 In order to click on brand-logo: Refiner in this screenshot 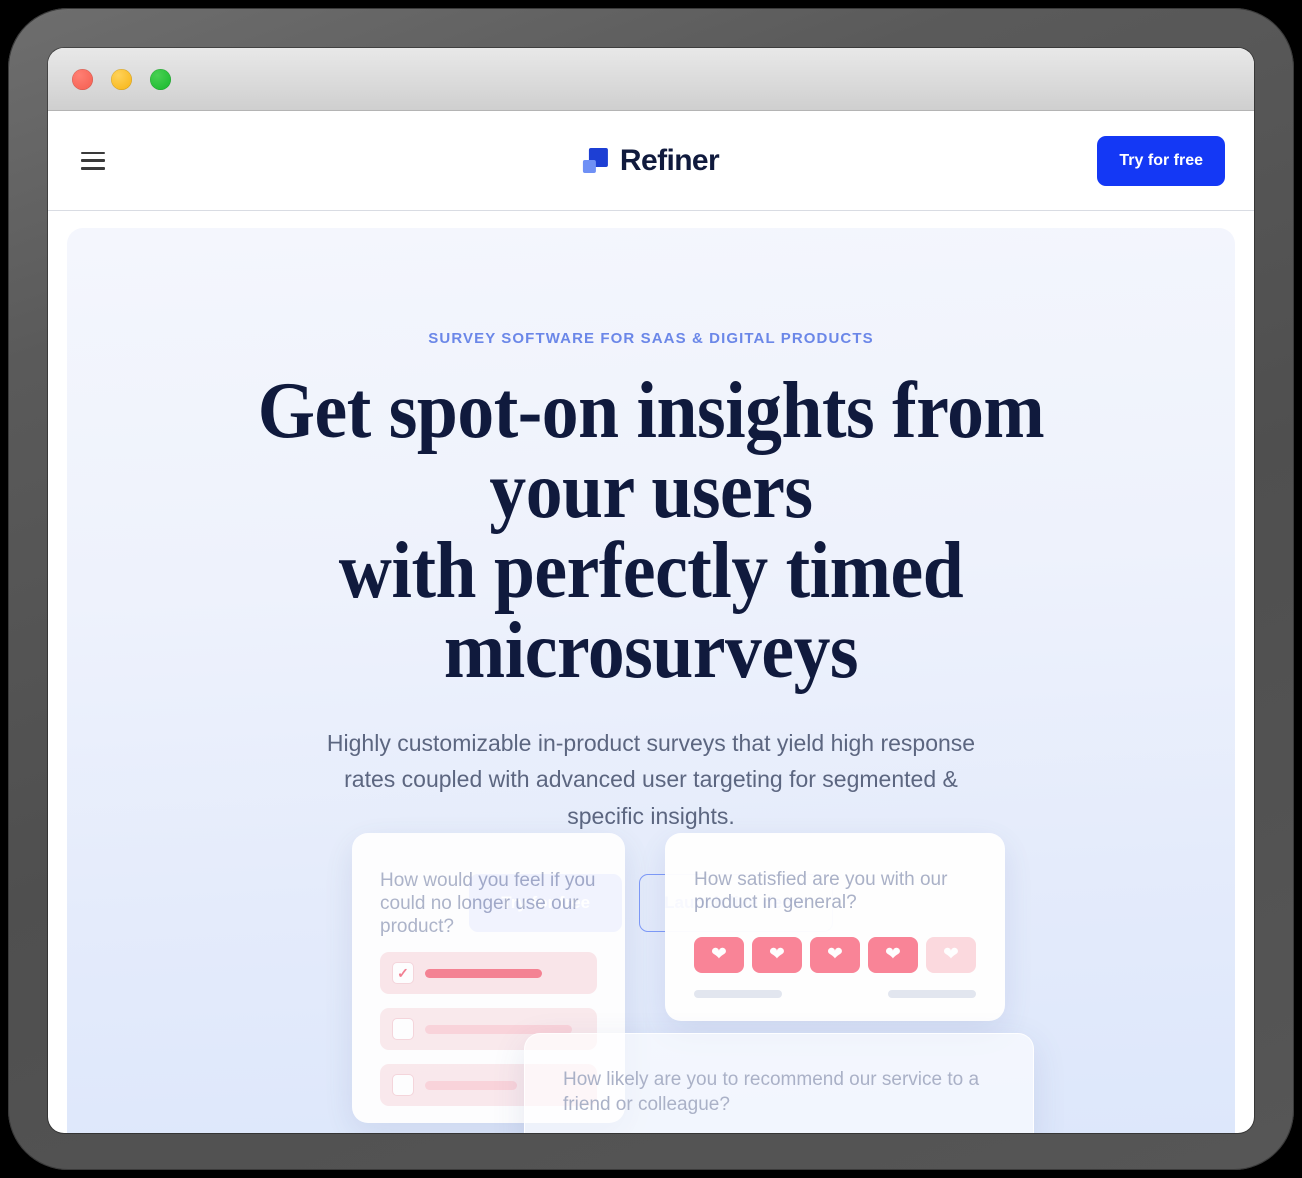, I will do `click(651, 160)`.